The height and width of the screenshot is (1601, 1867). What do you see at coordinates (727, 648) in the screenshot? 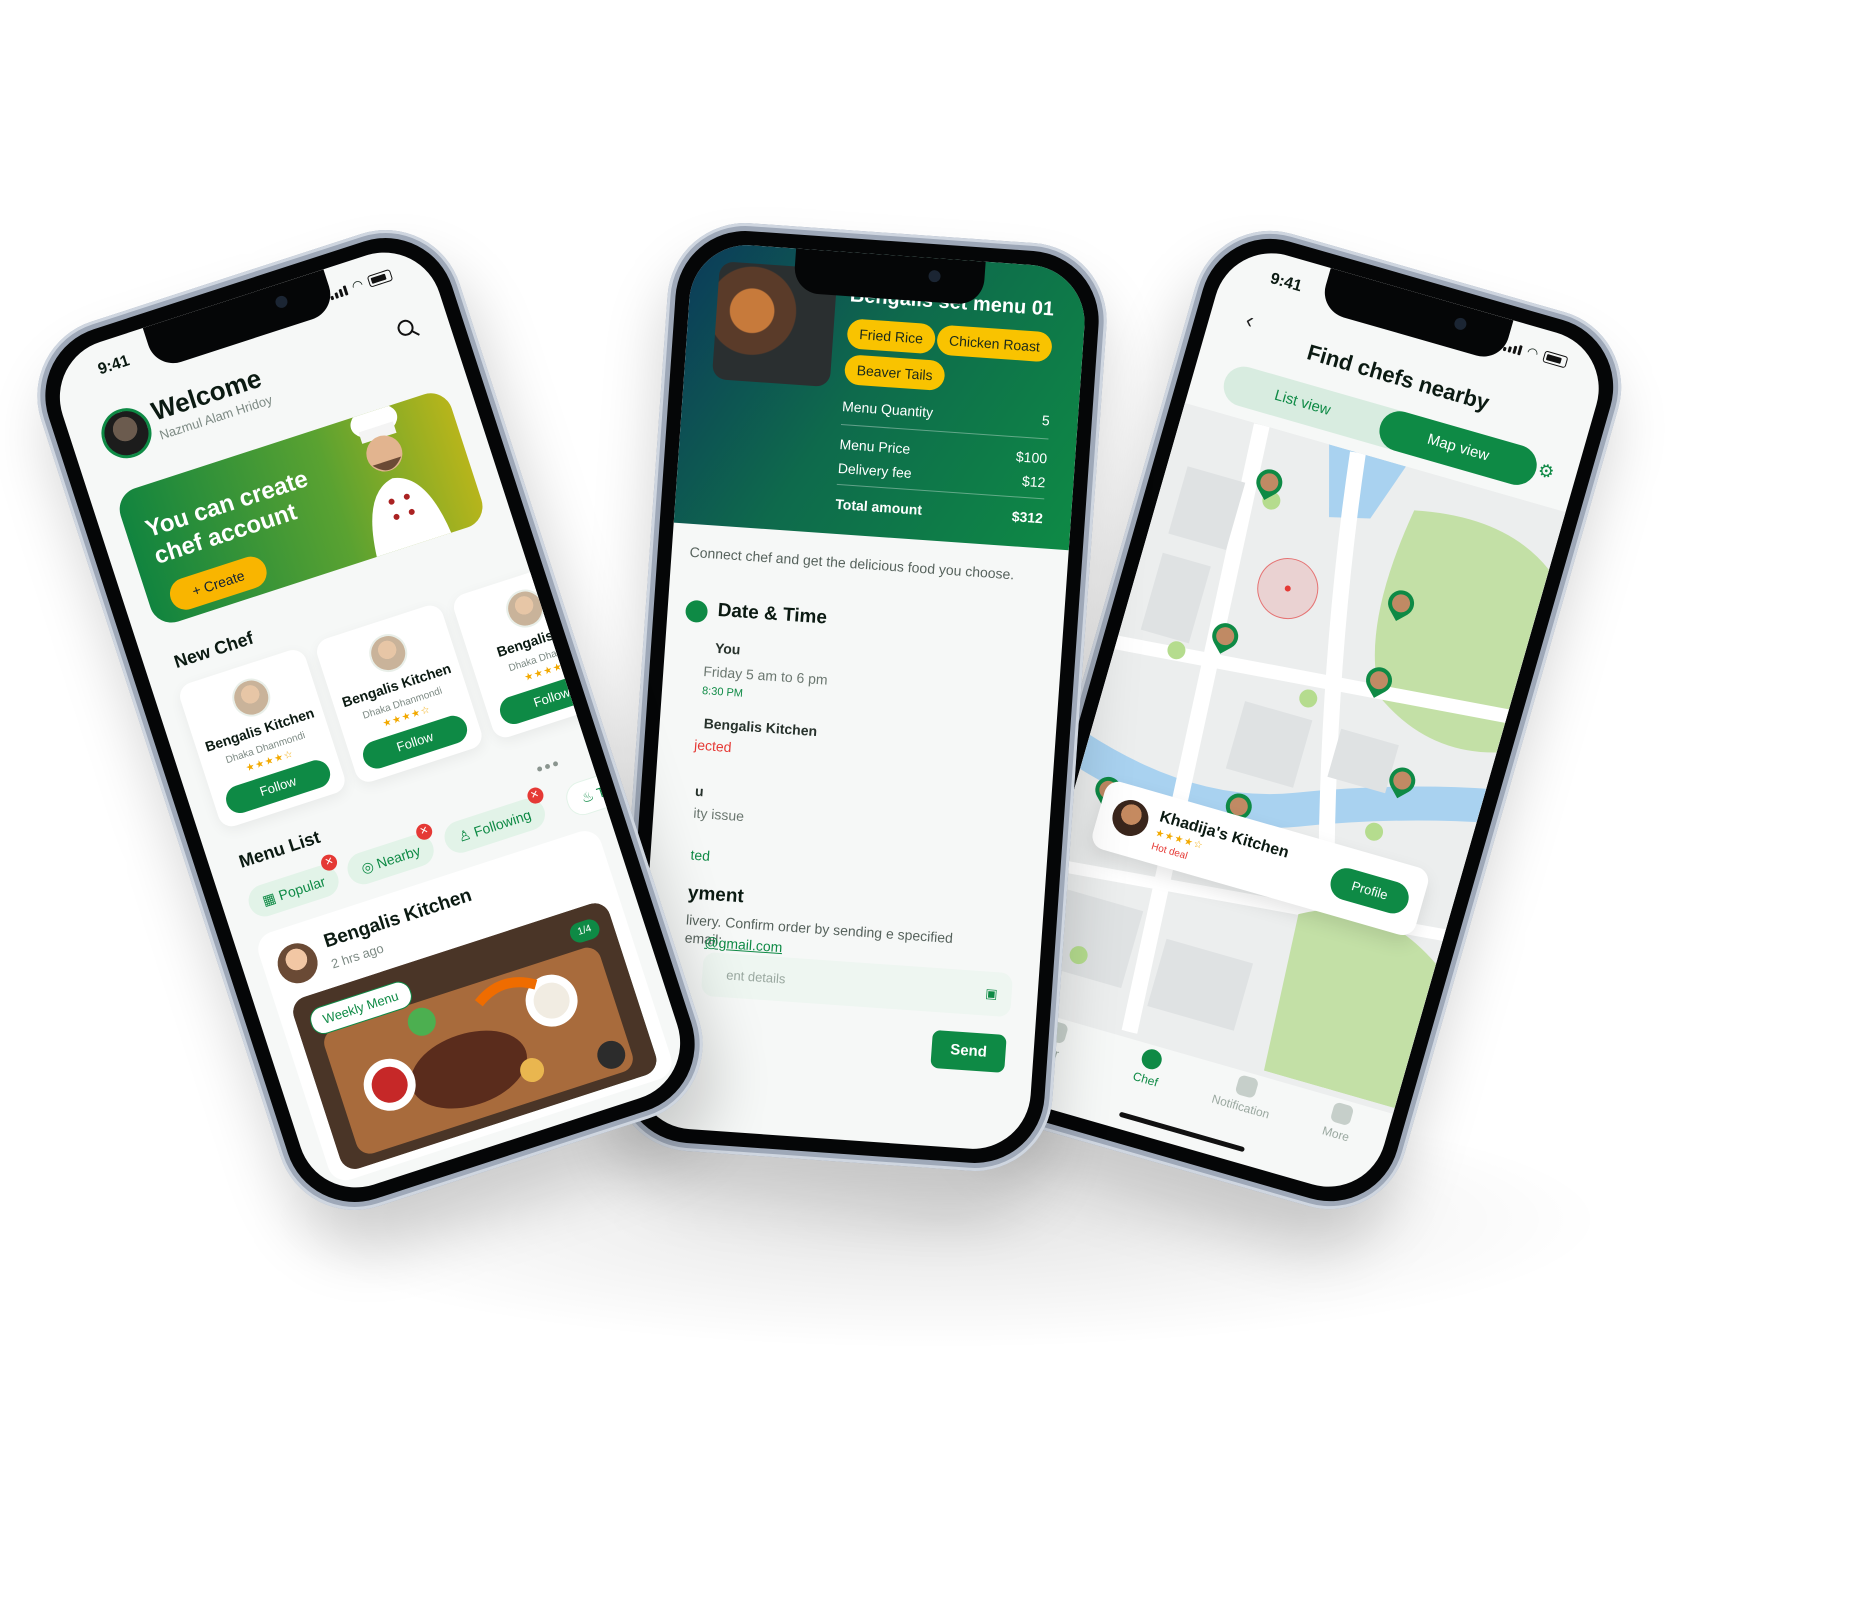
I see `you-label: You` at bounding box center [727, 648].